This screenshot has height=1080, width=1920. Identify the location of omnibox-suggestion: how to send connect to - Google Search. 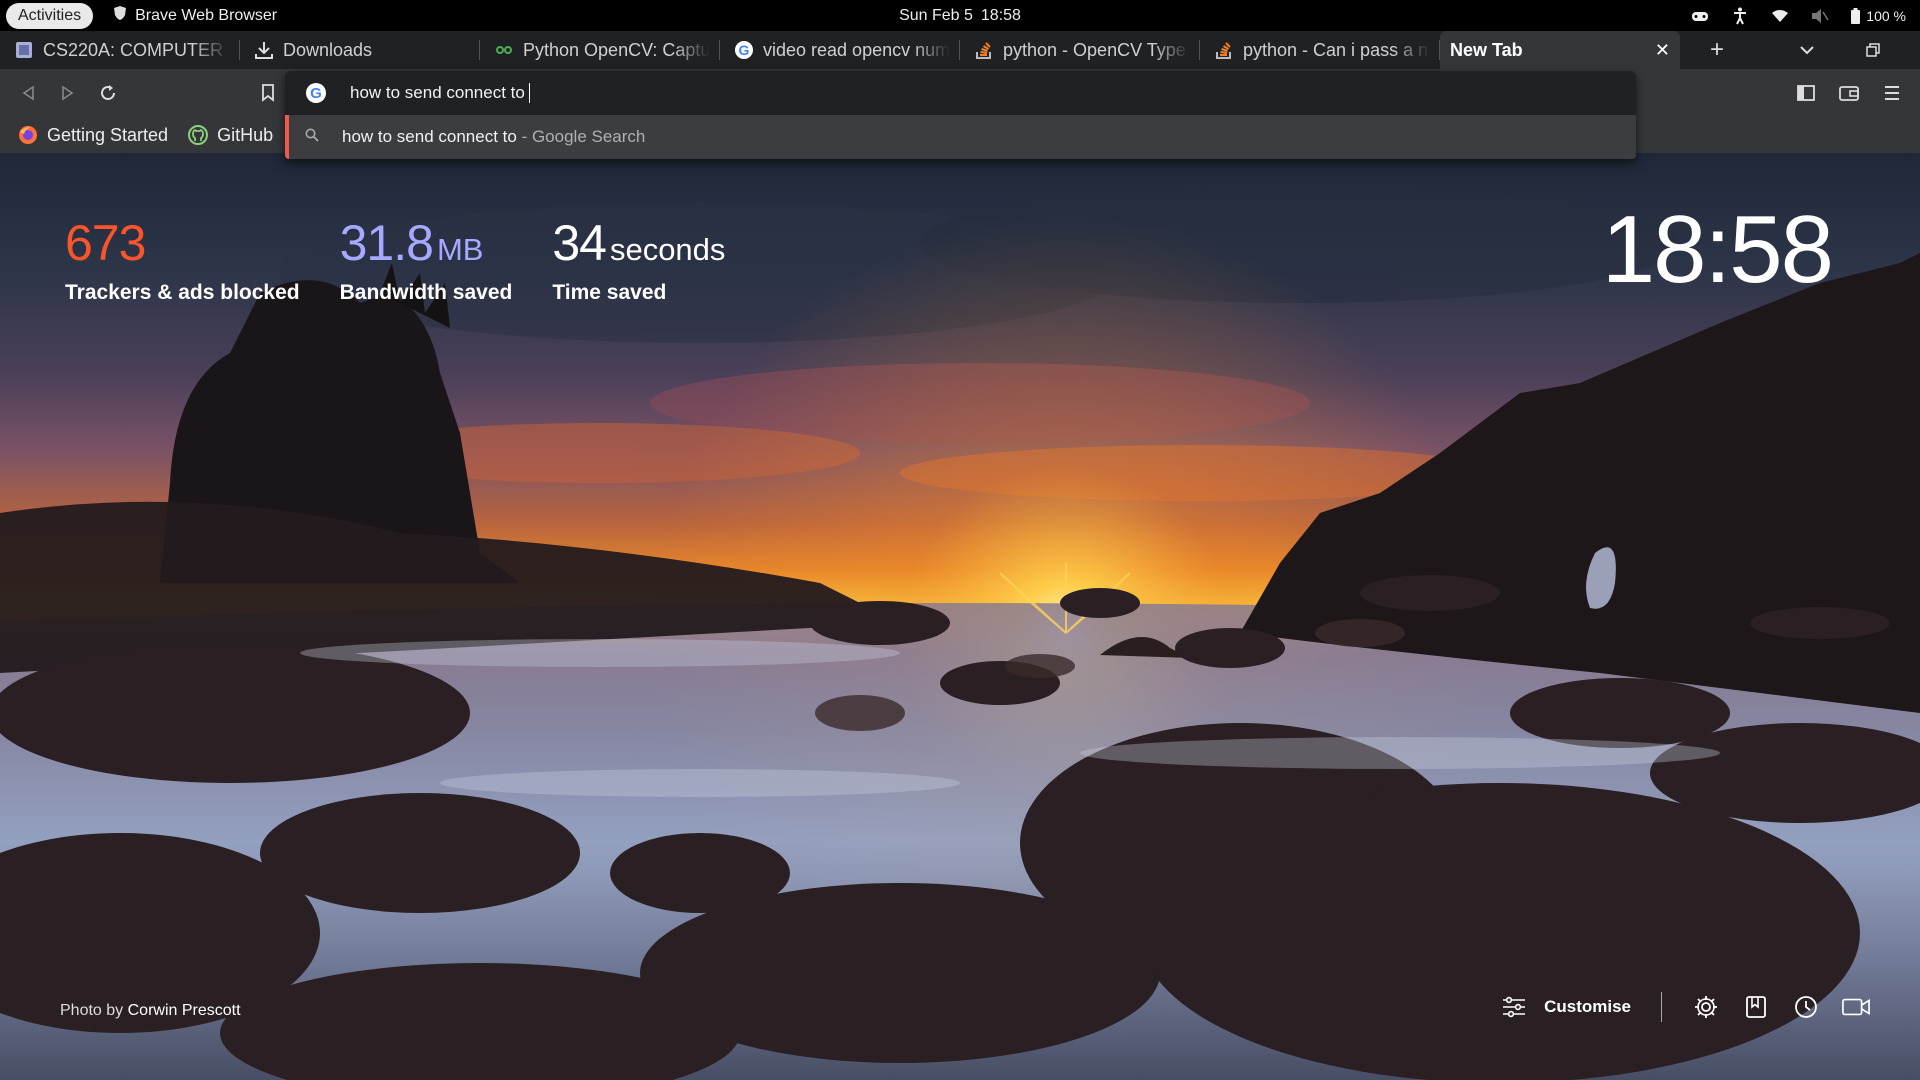
(960, 137).